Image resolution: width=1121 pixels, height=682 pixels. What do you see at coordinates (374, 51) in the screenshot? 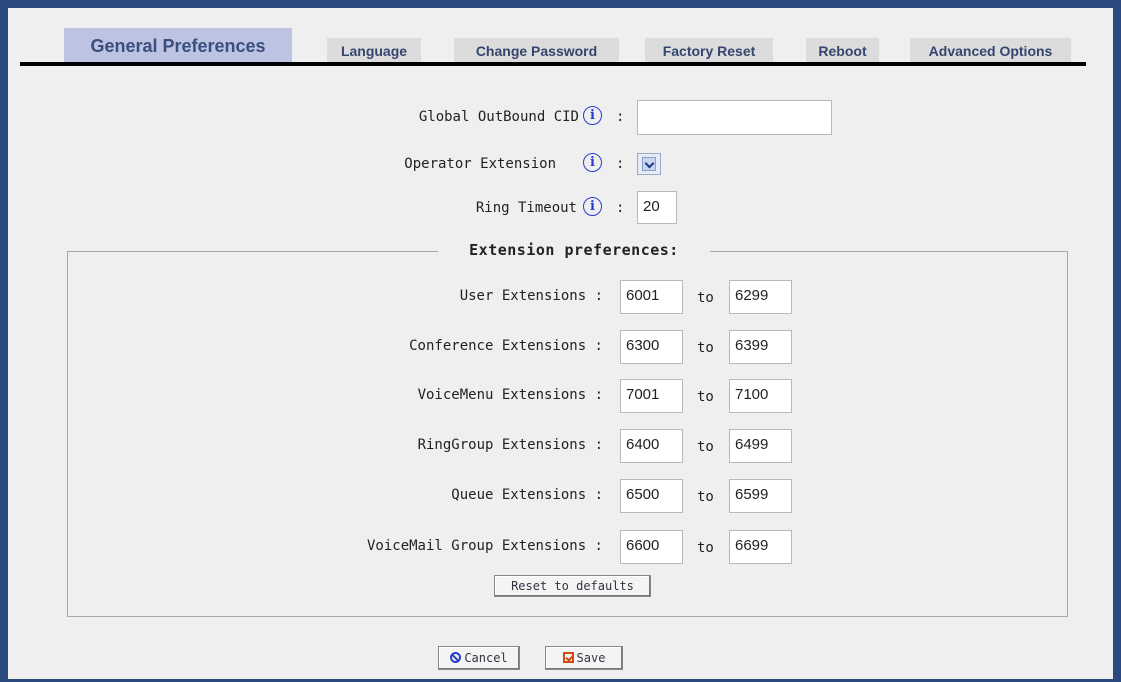
I see `tab-language: Language` at bounding box center [374, 51].